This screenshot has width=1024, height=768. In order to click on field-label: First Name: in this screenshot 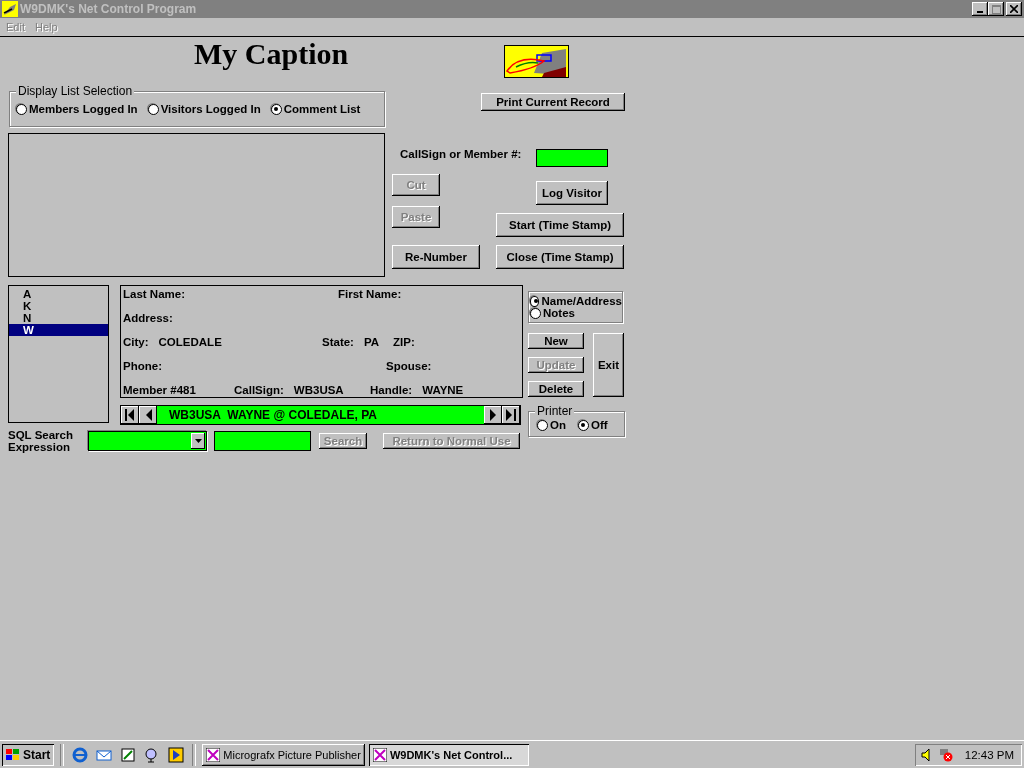, I will do `click(370, 294)`.